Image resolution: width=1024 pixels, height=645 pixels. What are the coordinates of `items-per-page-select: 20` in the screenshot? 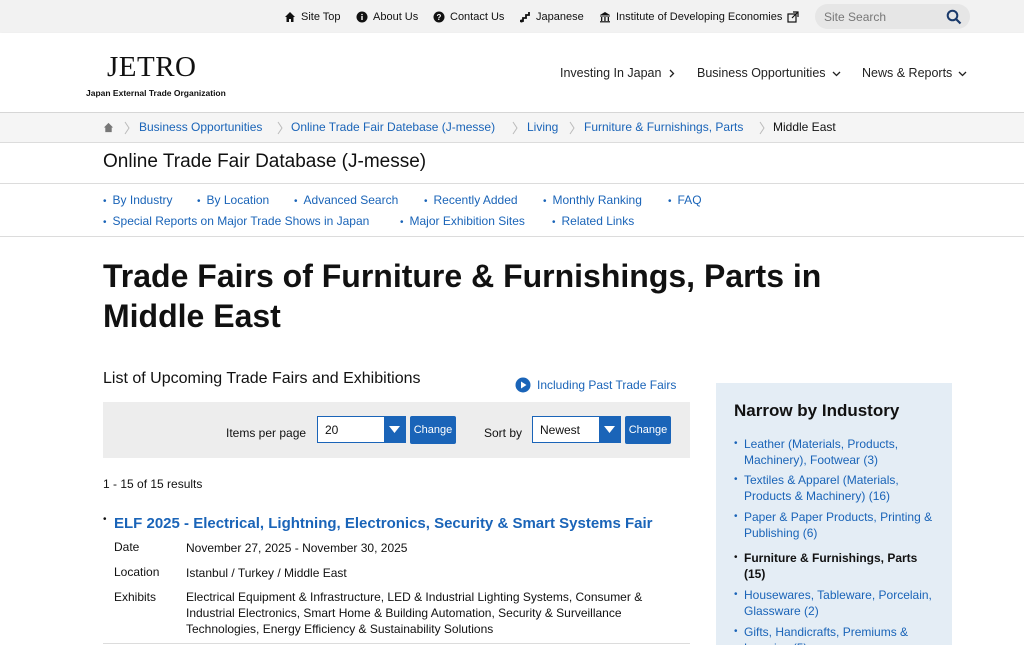 It's located at (361, 429).